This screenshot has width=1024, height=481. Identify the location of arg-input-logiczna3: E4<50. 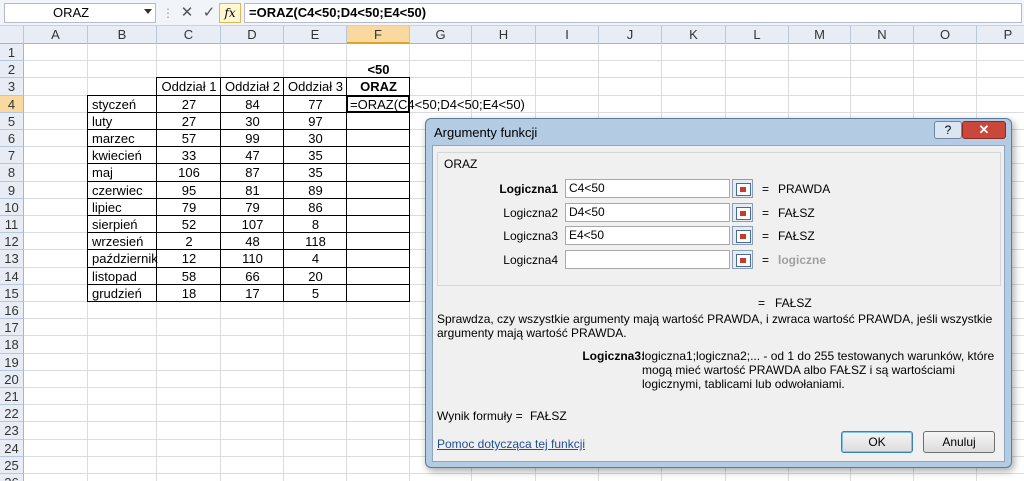
(647, 235).